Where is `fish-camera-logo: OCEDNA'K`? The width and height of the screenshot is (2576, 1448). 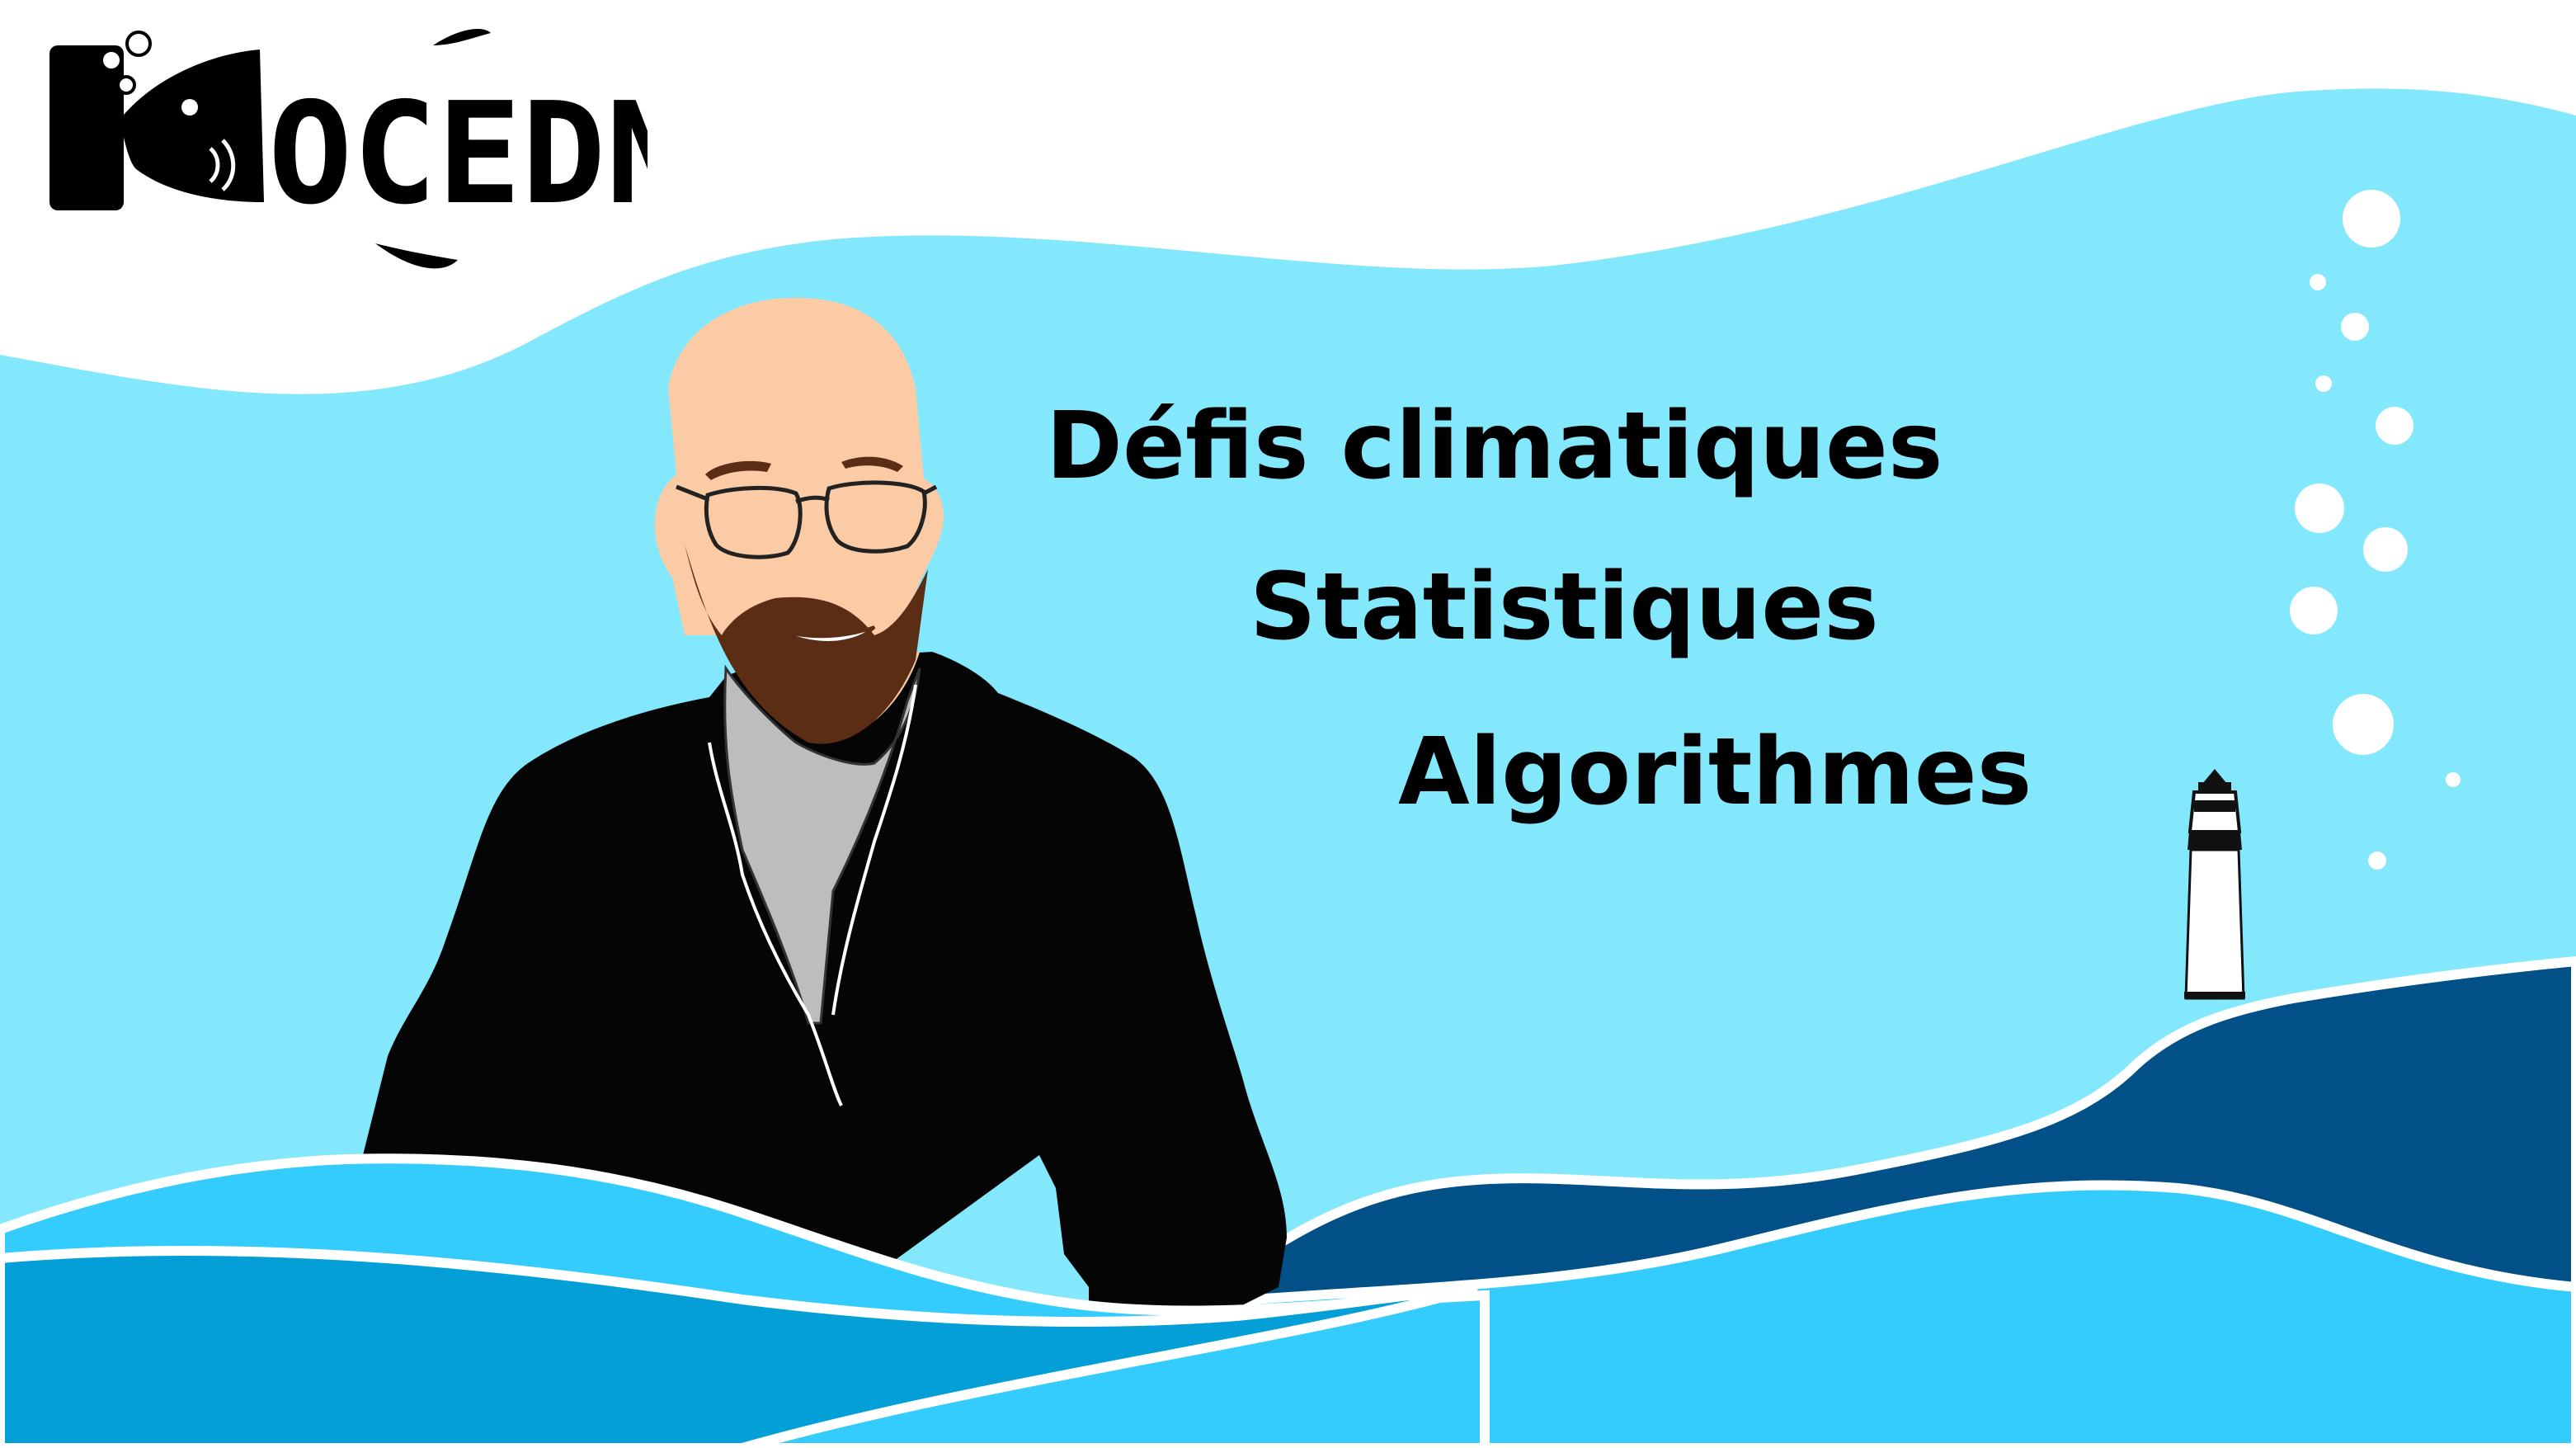
fish-camera-logo: OCEDNA'K is located at coordinates (348, 149).